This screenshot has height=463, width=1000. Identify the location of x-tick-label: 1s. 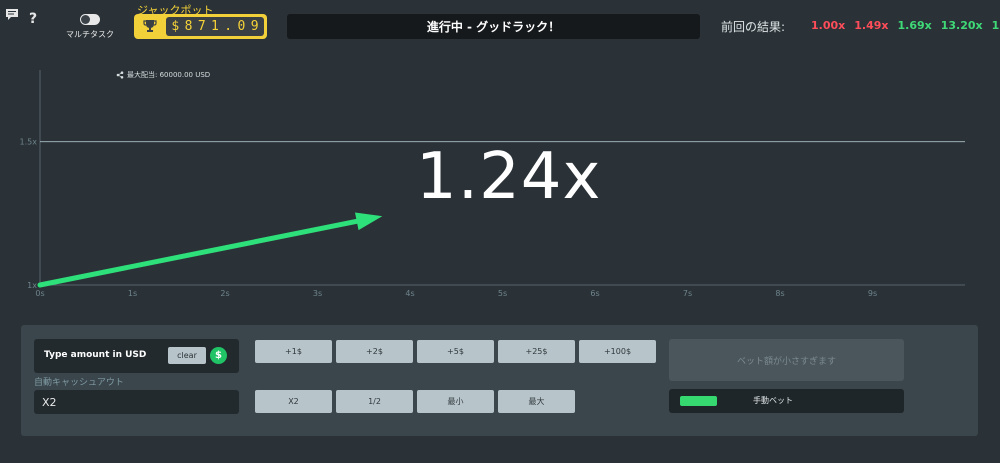
(132, 293).